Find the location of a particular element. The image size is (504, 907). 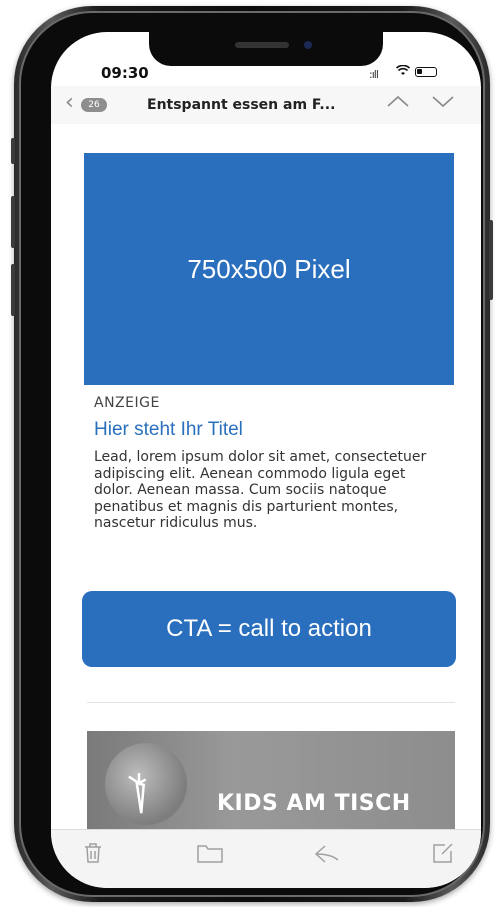

divider is located at coordinates (271, 702).